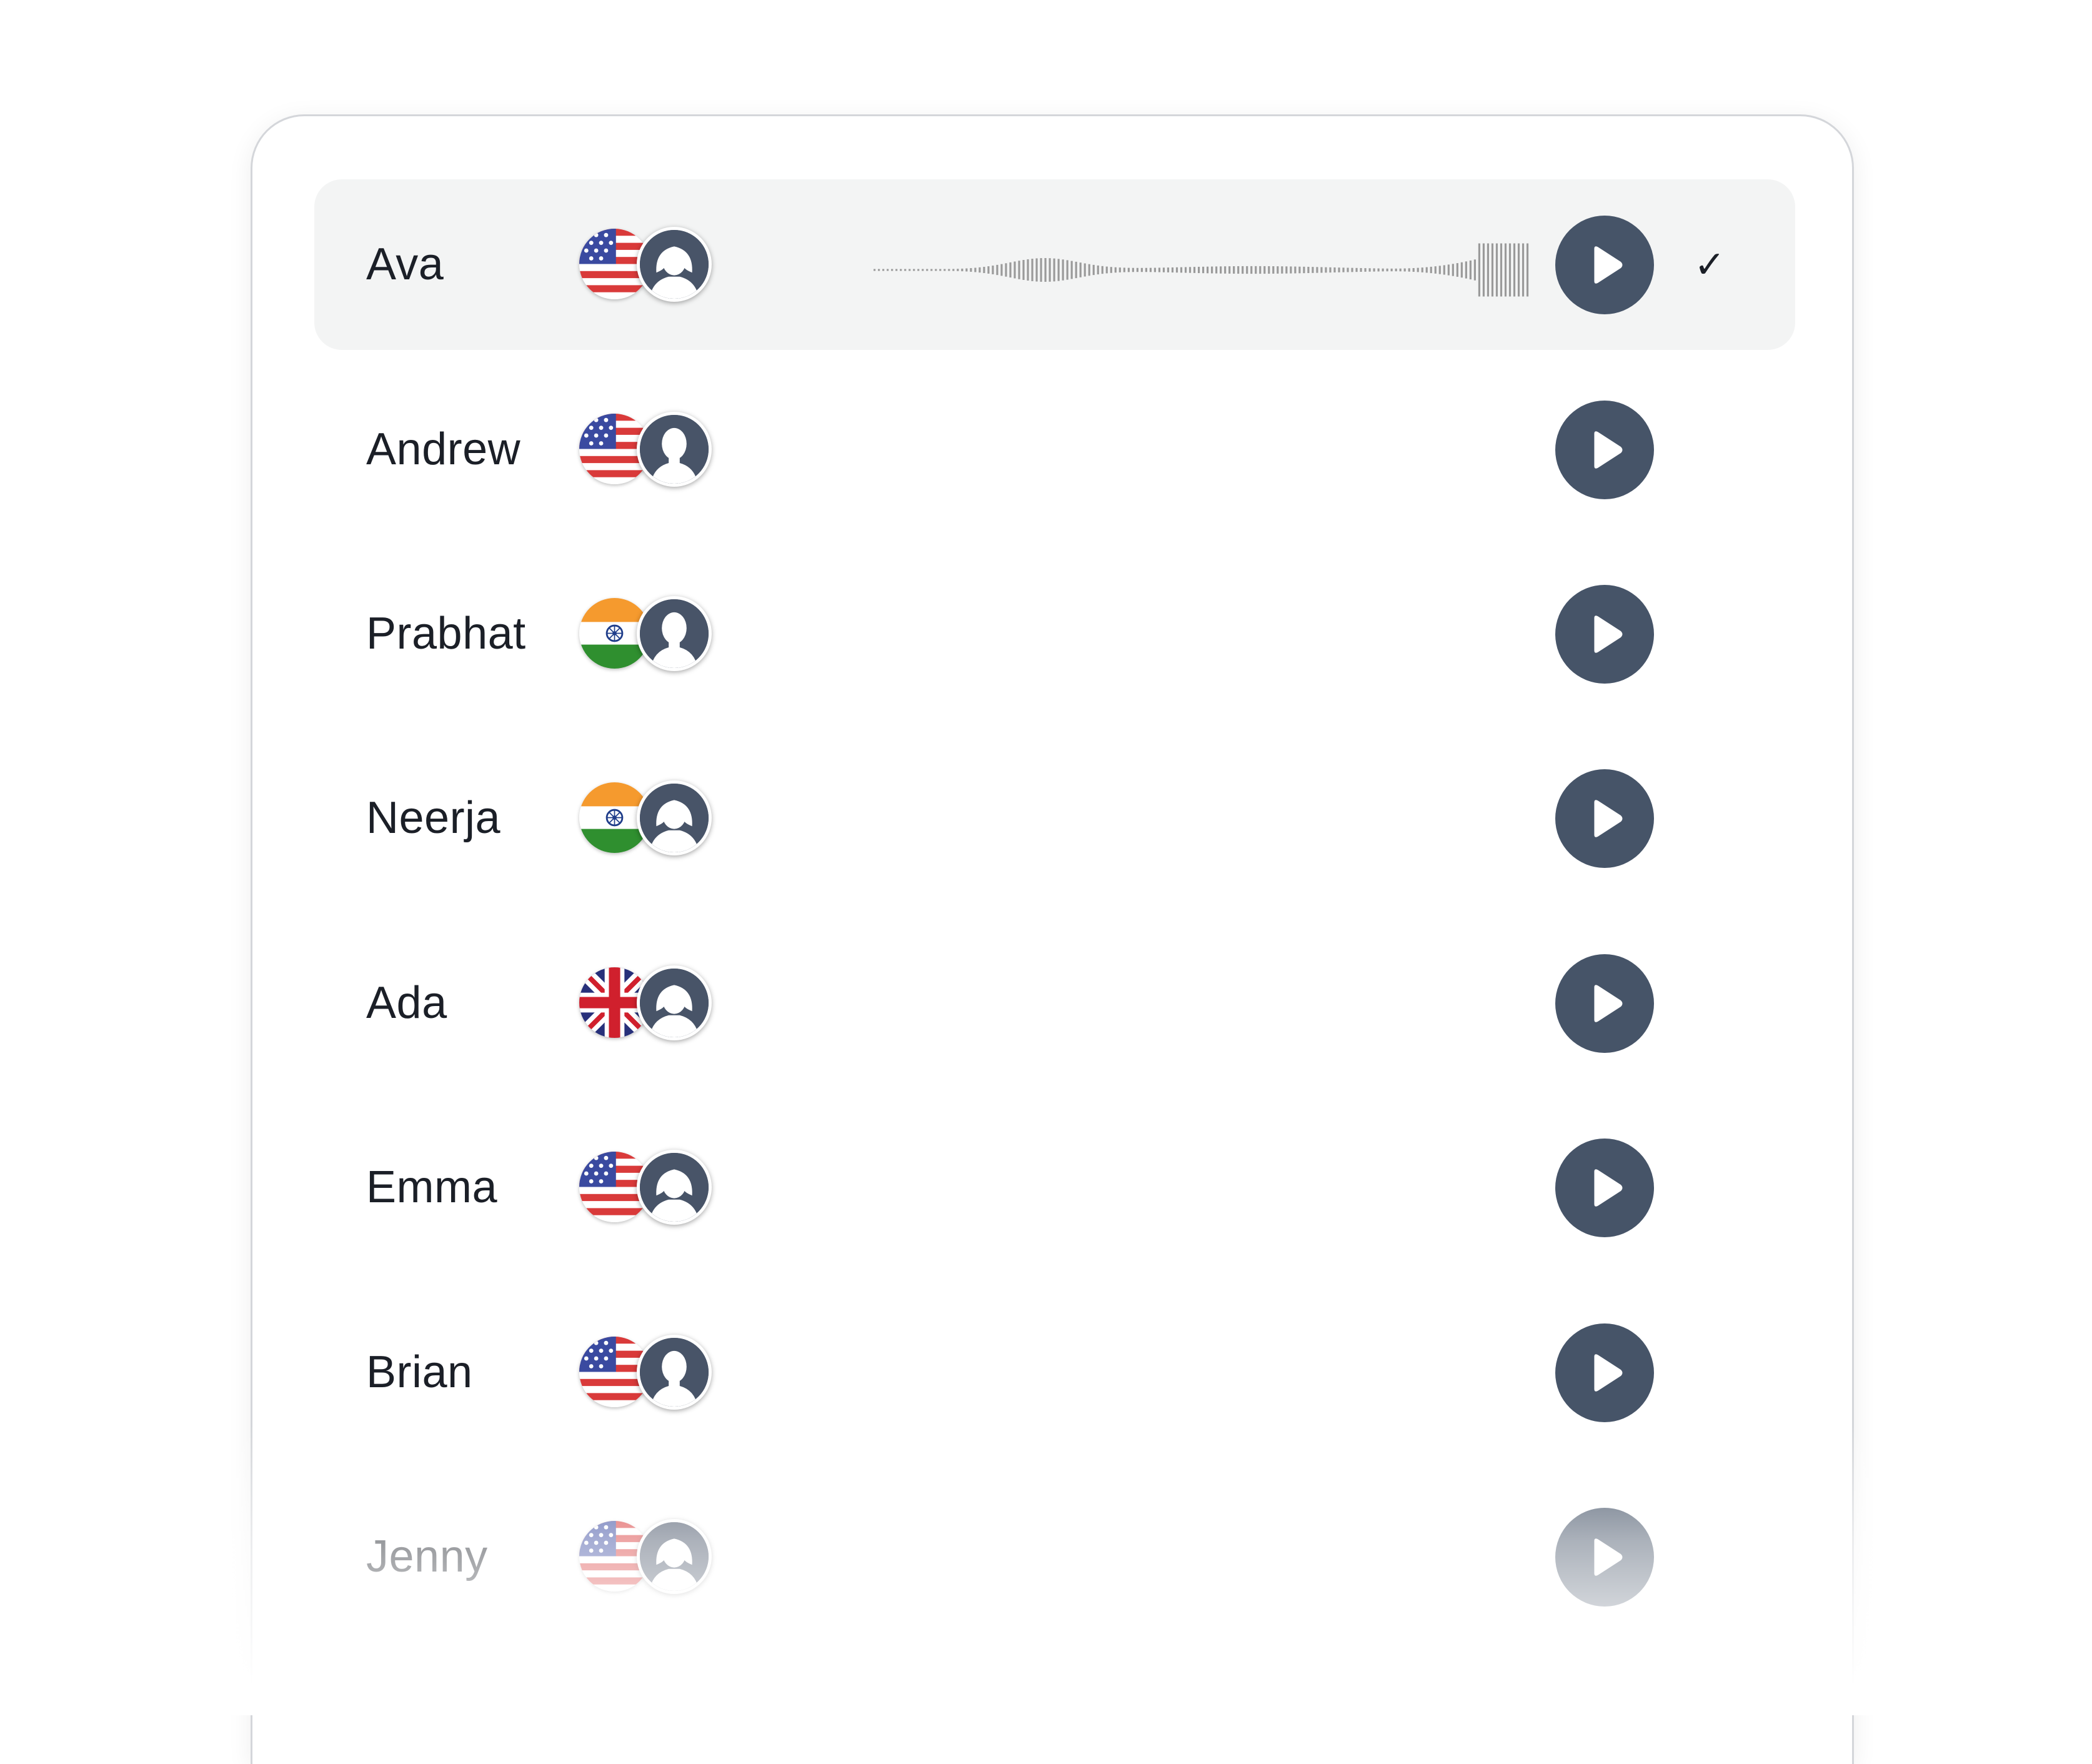 The image size is (2092, 1764). Describe the element at coordinates (1054, 1557) in the screenshot. I see `voice-row-jenny: Jenny` at that location.